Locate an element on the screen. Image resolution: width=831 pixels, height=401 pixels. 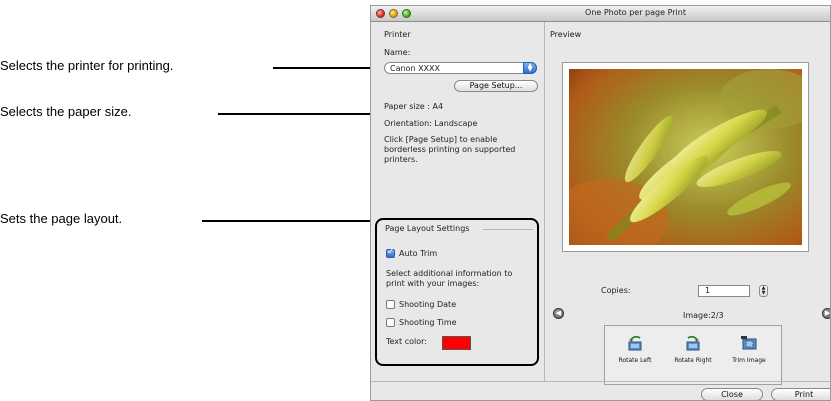
callout-paper-size: Selects the paper size. is located at coordinates (66, 111).